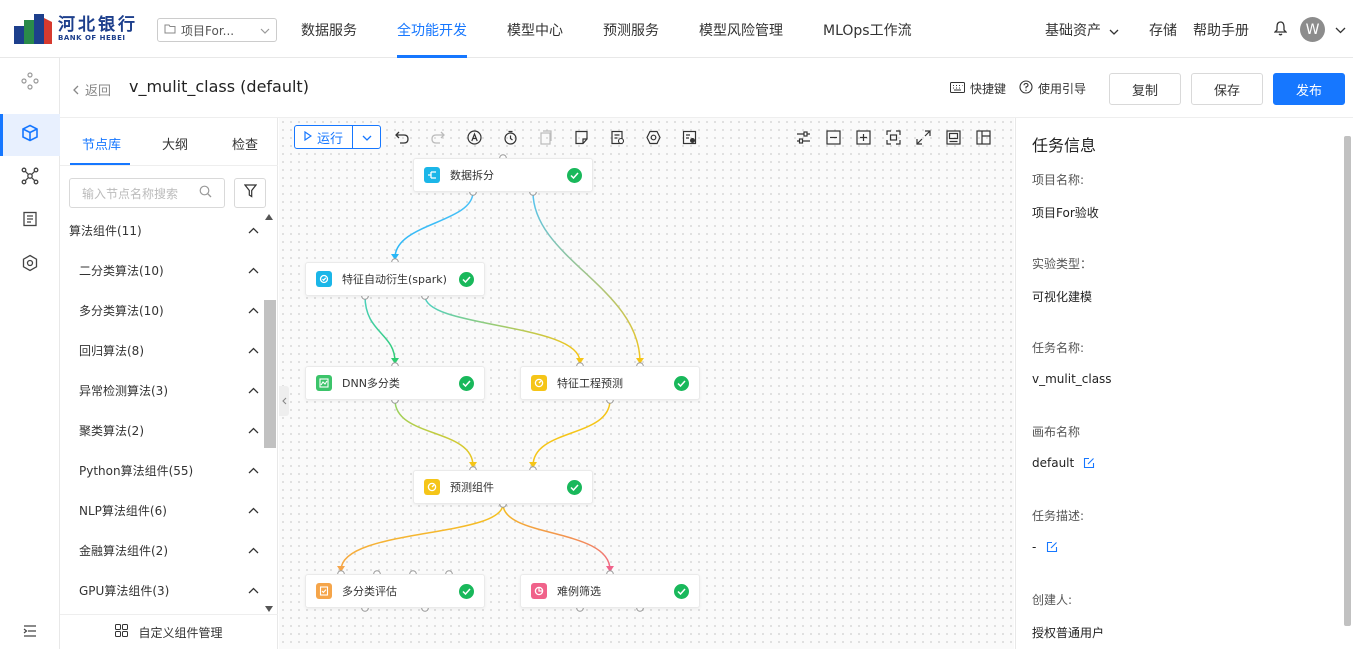 The width and height of the screenshot is (1353, 654). I want to click on predict-icon, so click(432, 487).